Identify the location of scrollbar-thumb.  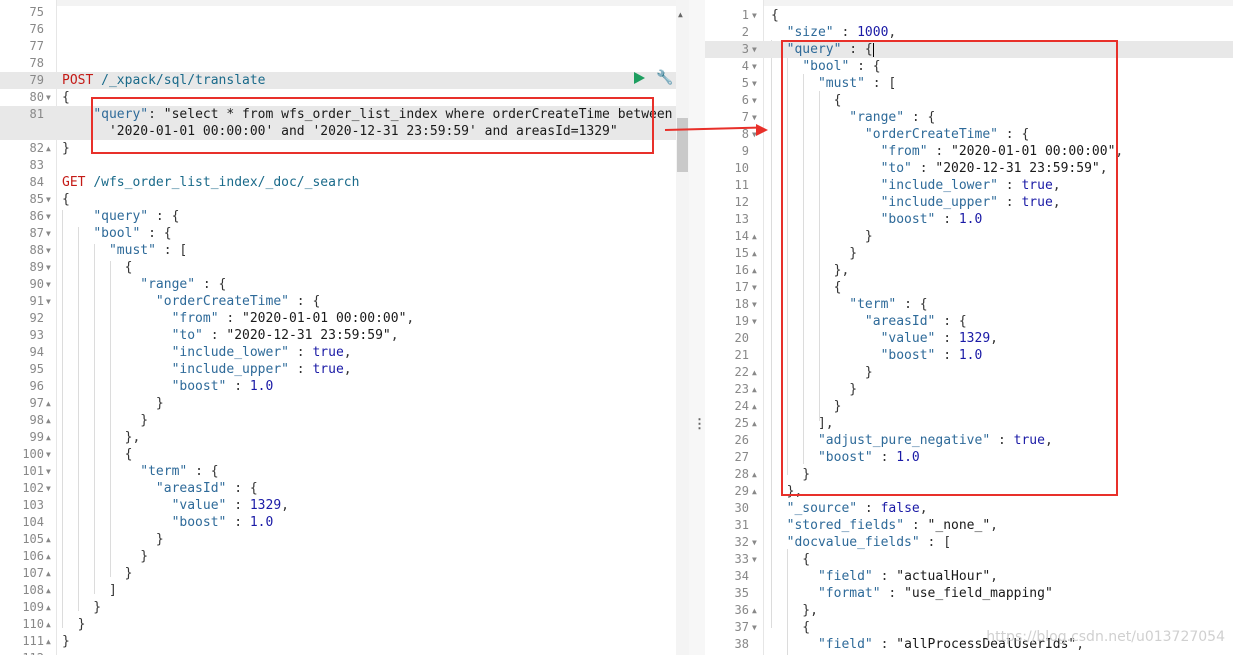
(682, 145).